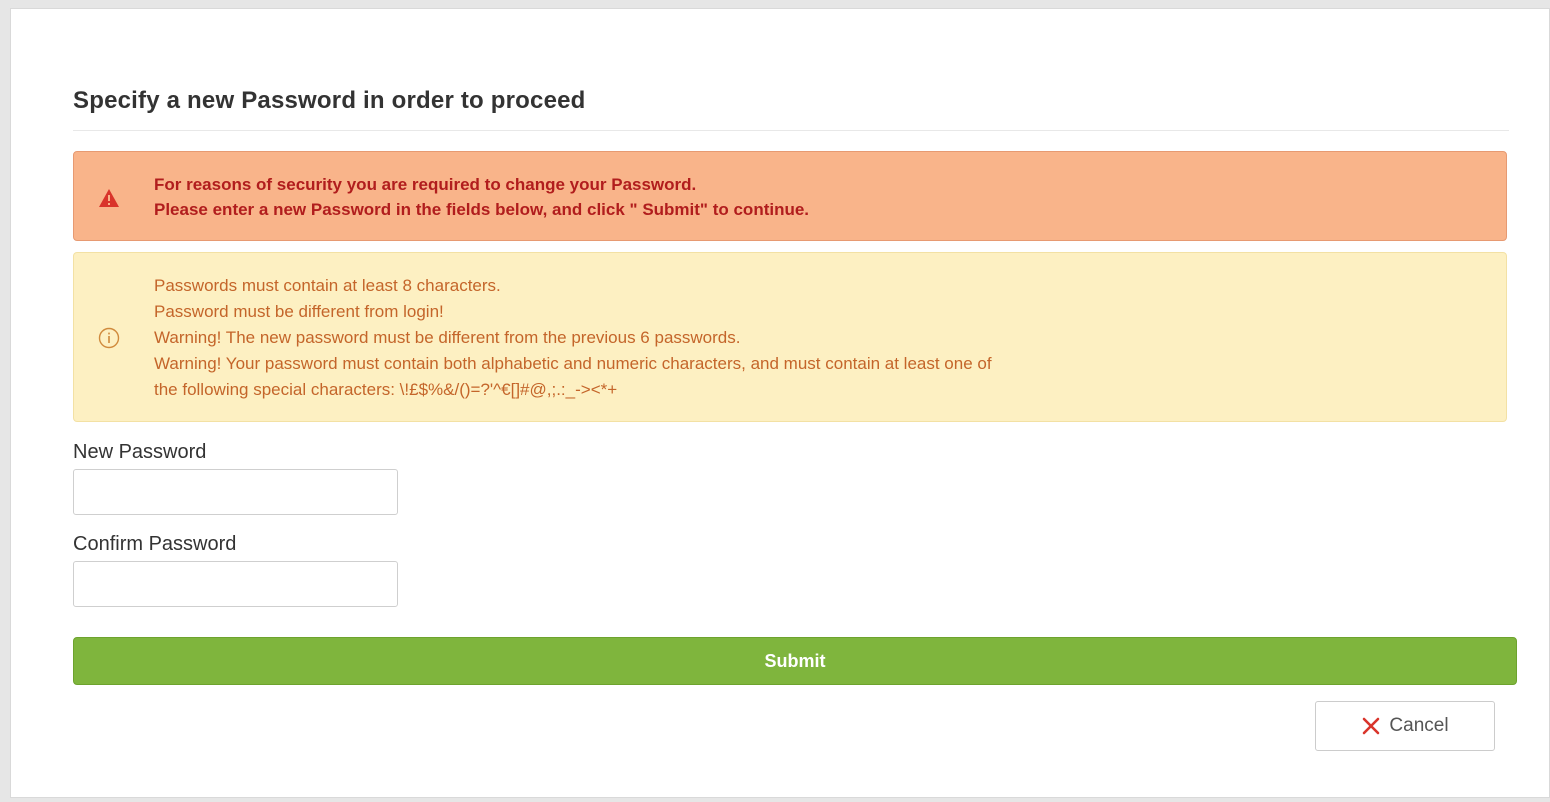 This screenshot has width=1550, height=802. Describe the element at coordinates (235, 492) in the screenshot. I see `new-password-input` at that location.